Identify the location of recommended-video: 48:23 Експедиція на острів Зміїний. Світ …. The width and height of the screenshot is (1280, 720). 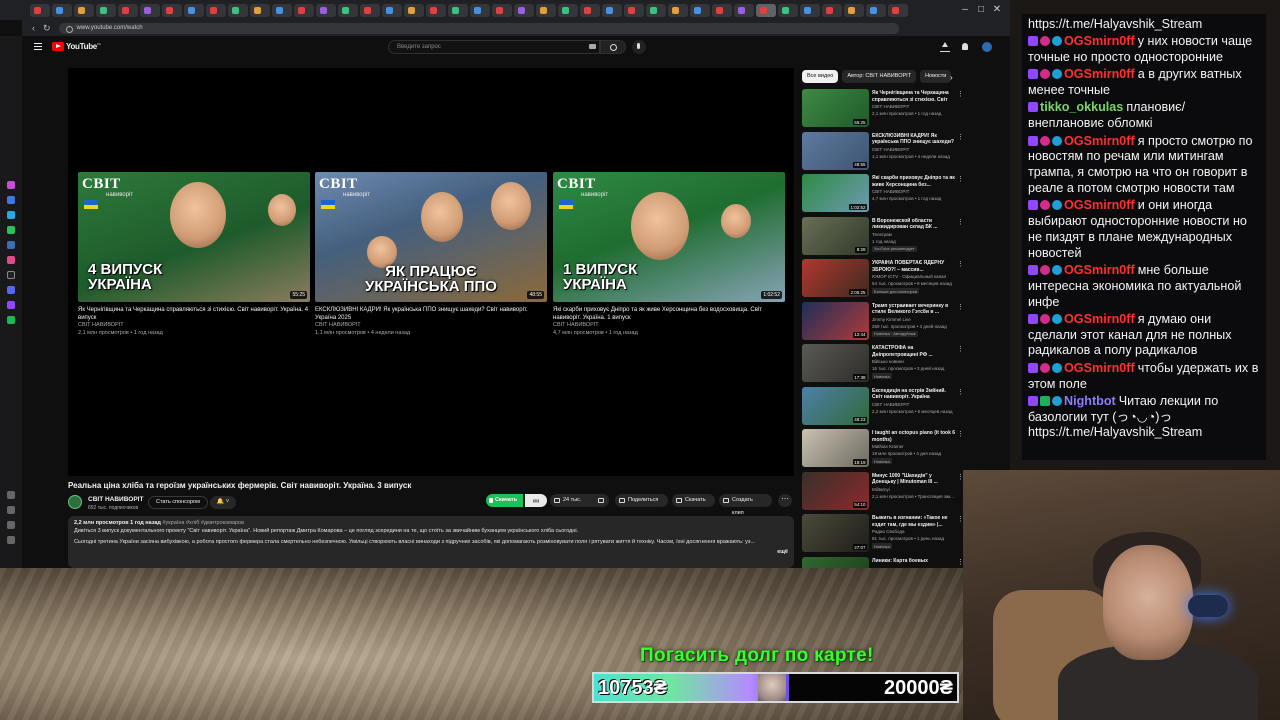
(902, 408).